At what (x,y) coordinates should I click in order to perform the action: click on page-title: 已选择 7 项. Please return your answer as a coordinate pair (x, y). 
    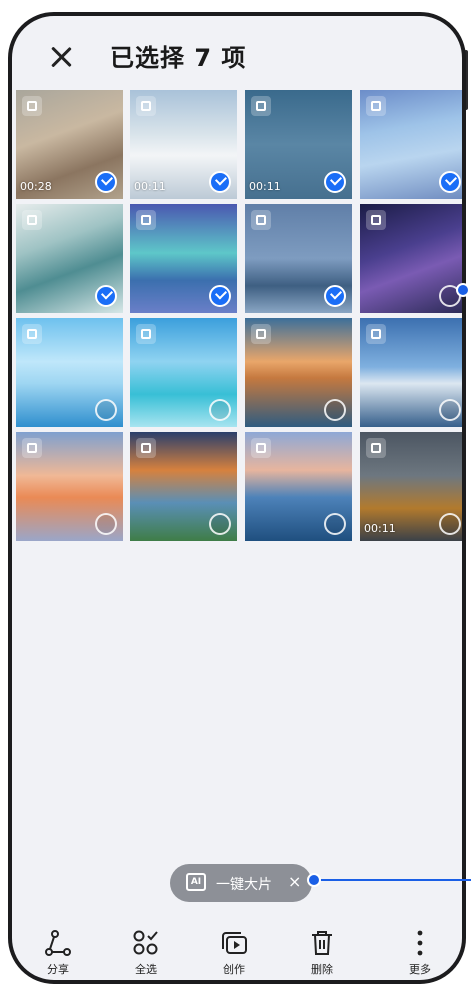
    Looking at the image, I should click on (178, 58).